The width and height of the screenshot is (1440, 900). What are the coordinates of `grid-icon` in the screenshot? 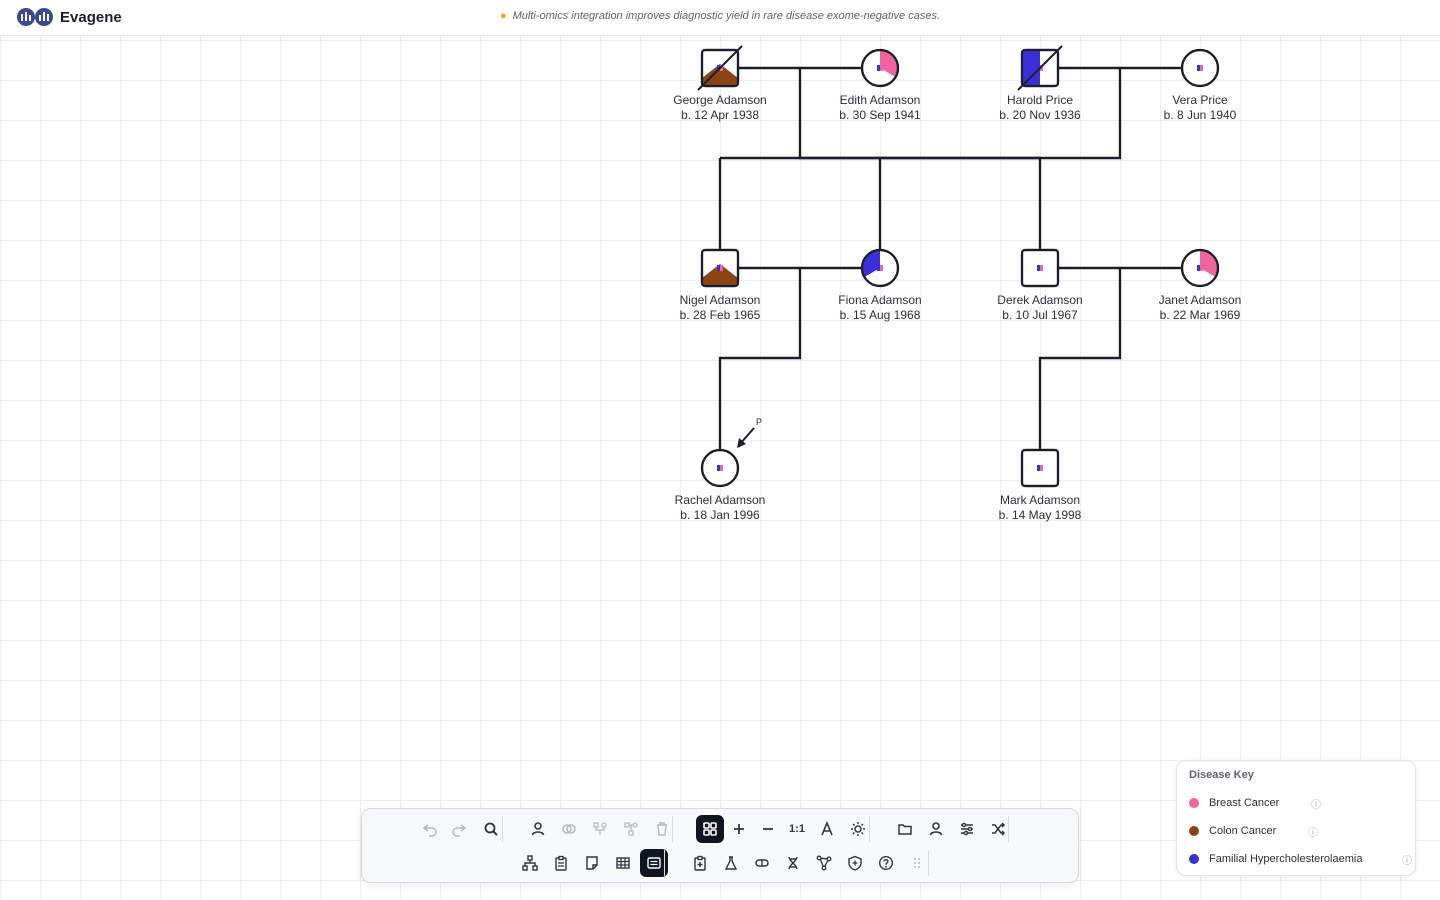 It's located at (710, 829).